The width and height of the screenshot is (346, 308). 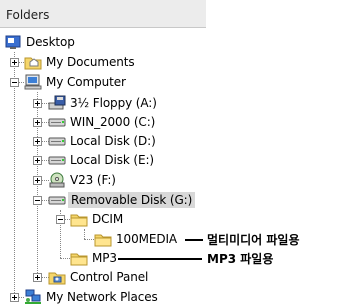 I want to click on tree-item-label: My Computer, so click(x=86, y=82).